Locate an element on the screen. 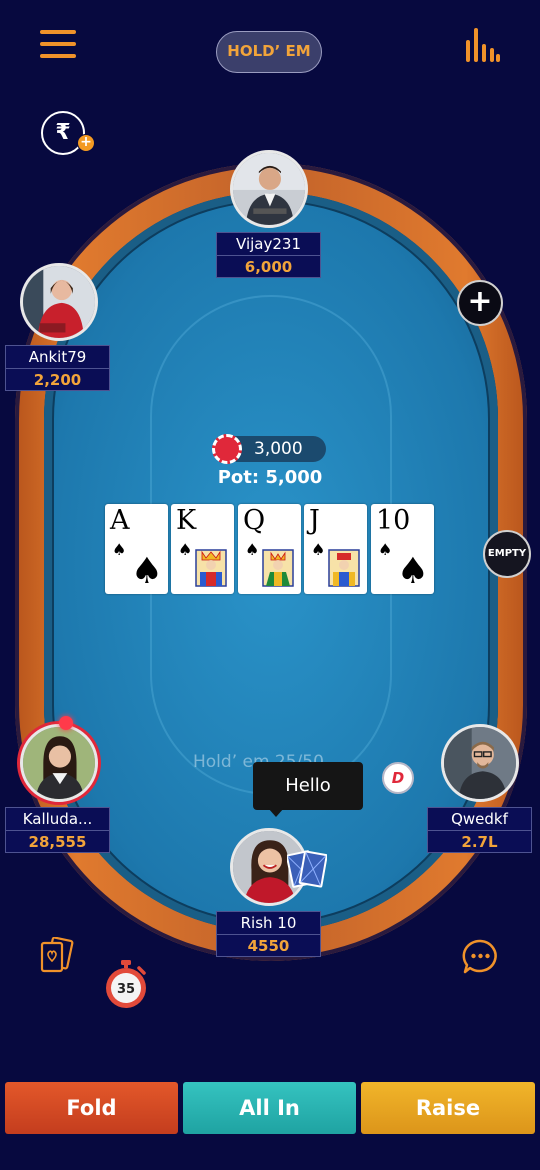 This screenshot has width=540, height=1170. avatar-top-player is located at coordinates (269, 189).